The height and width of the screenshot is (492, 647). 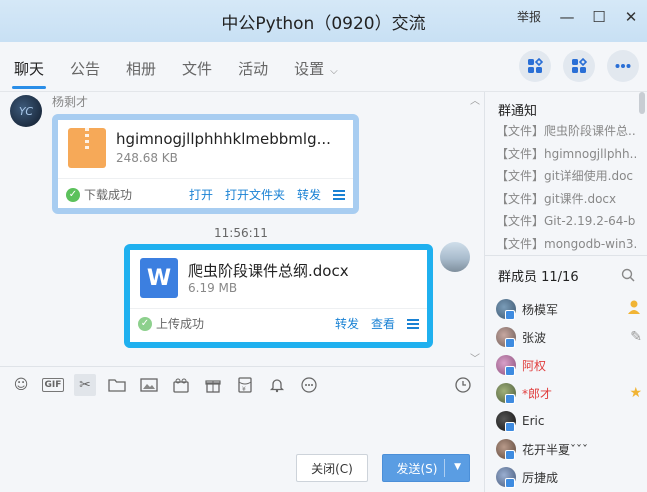 I want to click on chevron-up-icon: ︿, so click(x=475, y=99).